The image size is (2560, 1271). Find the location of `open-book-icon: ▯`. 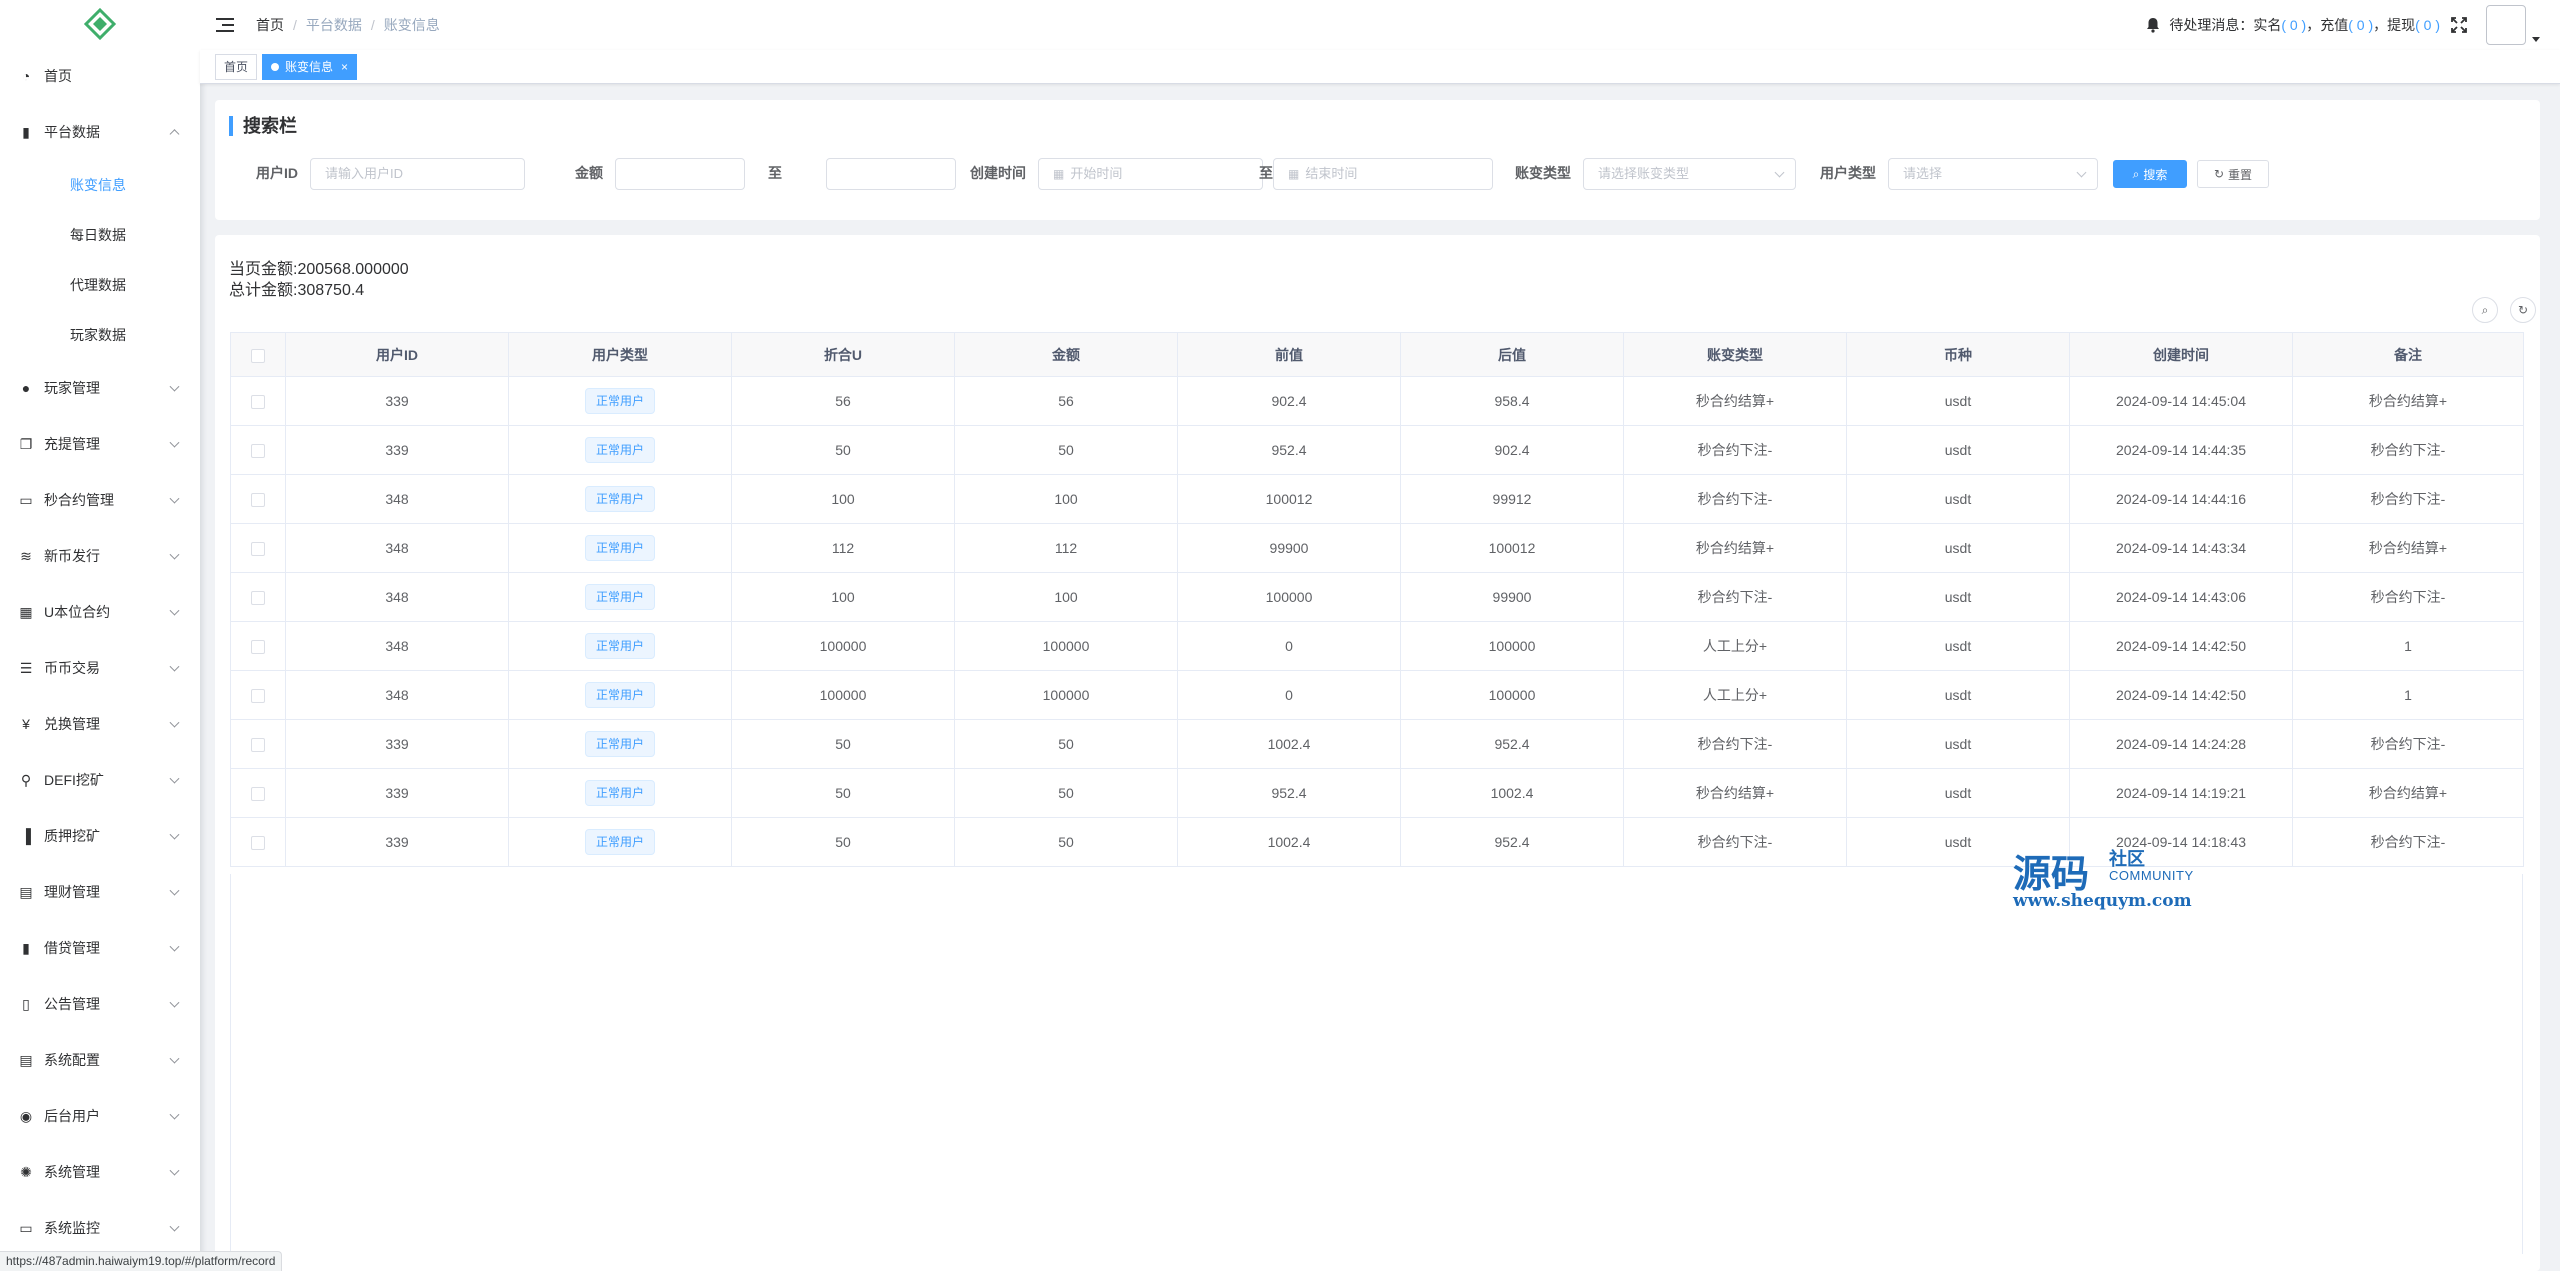

open-book-icon: ▯ is located at coordinates (26, 1003).